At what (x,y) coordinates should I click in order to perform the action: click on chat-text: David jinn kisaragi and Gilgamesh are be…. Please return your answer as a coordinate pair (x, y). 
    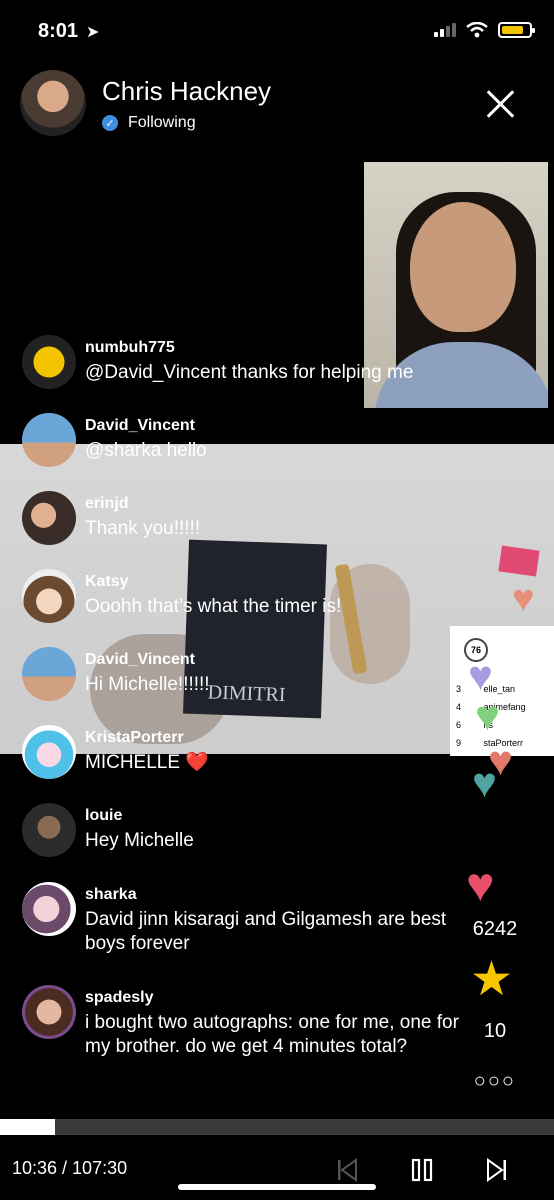
    Looking at the image, I should click on (266, 931).